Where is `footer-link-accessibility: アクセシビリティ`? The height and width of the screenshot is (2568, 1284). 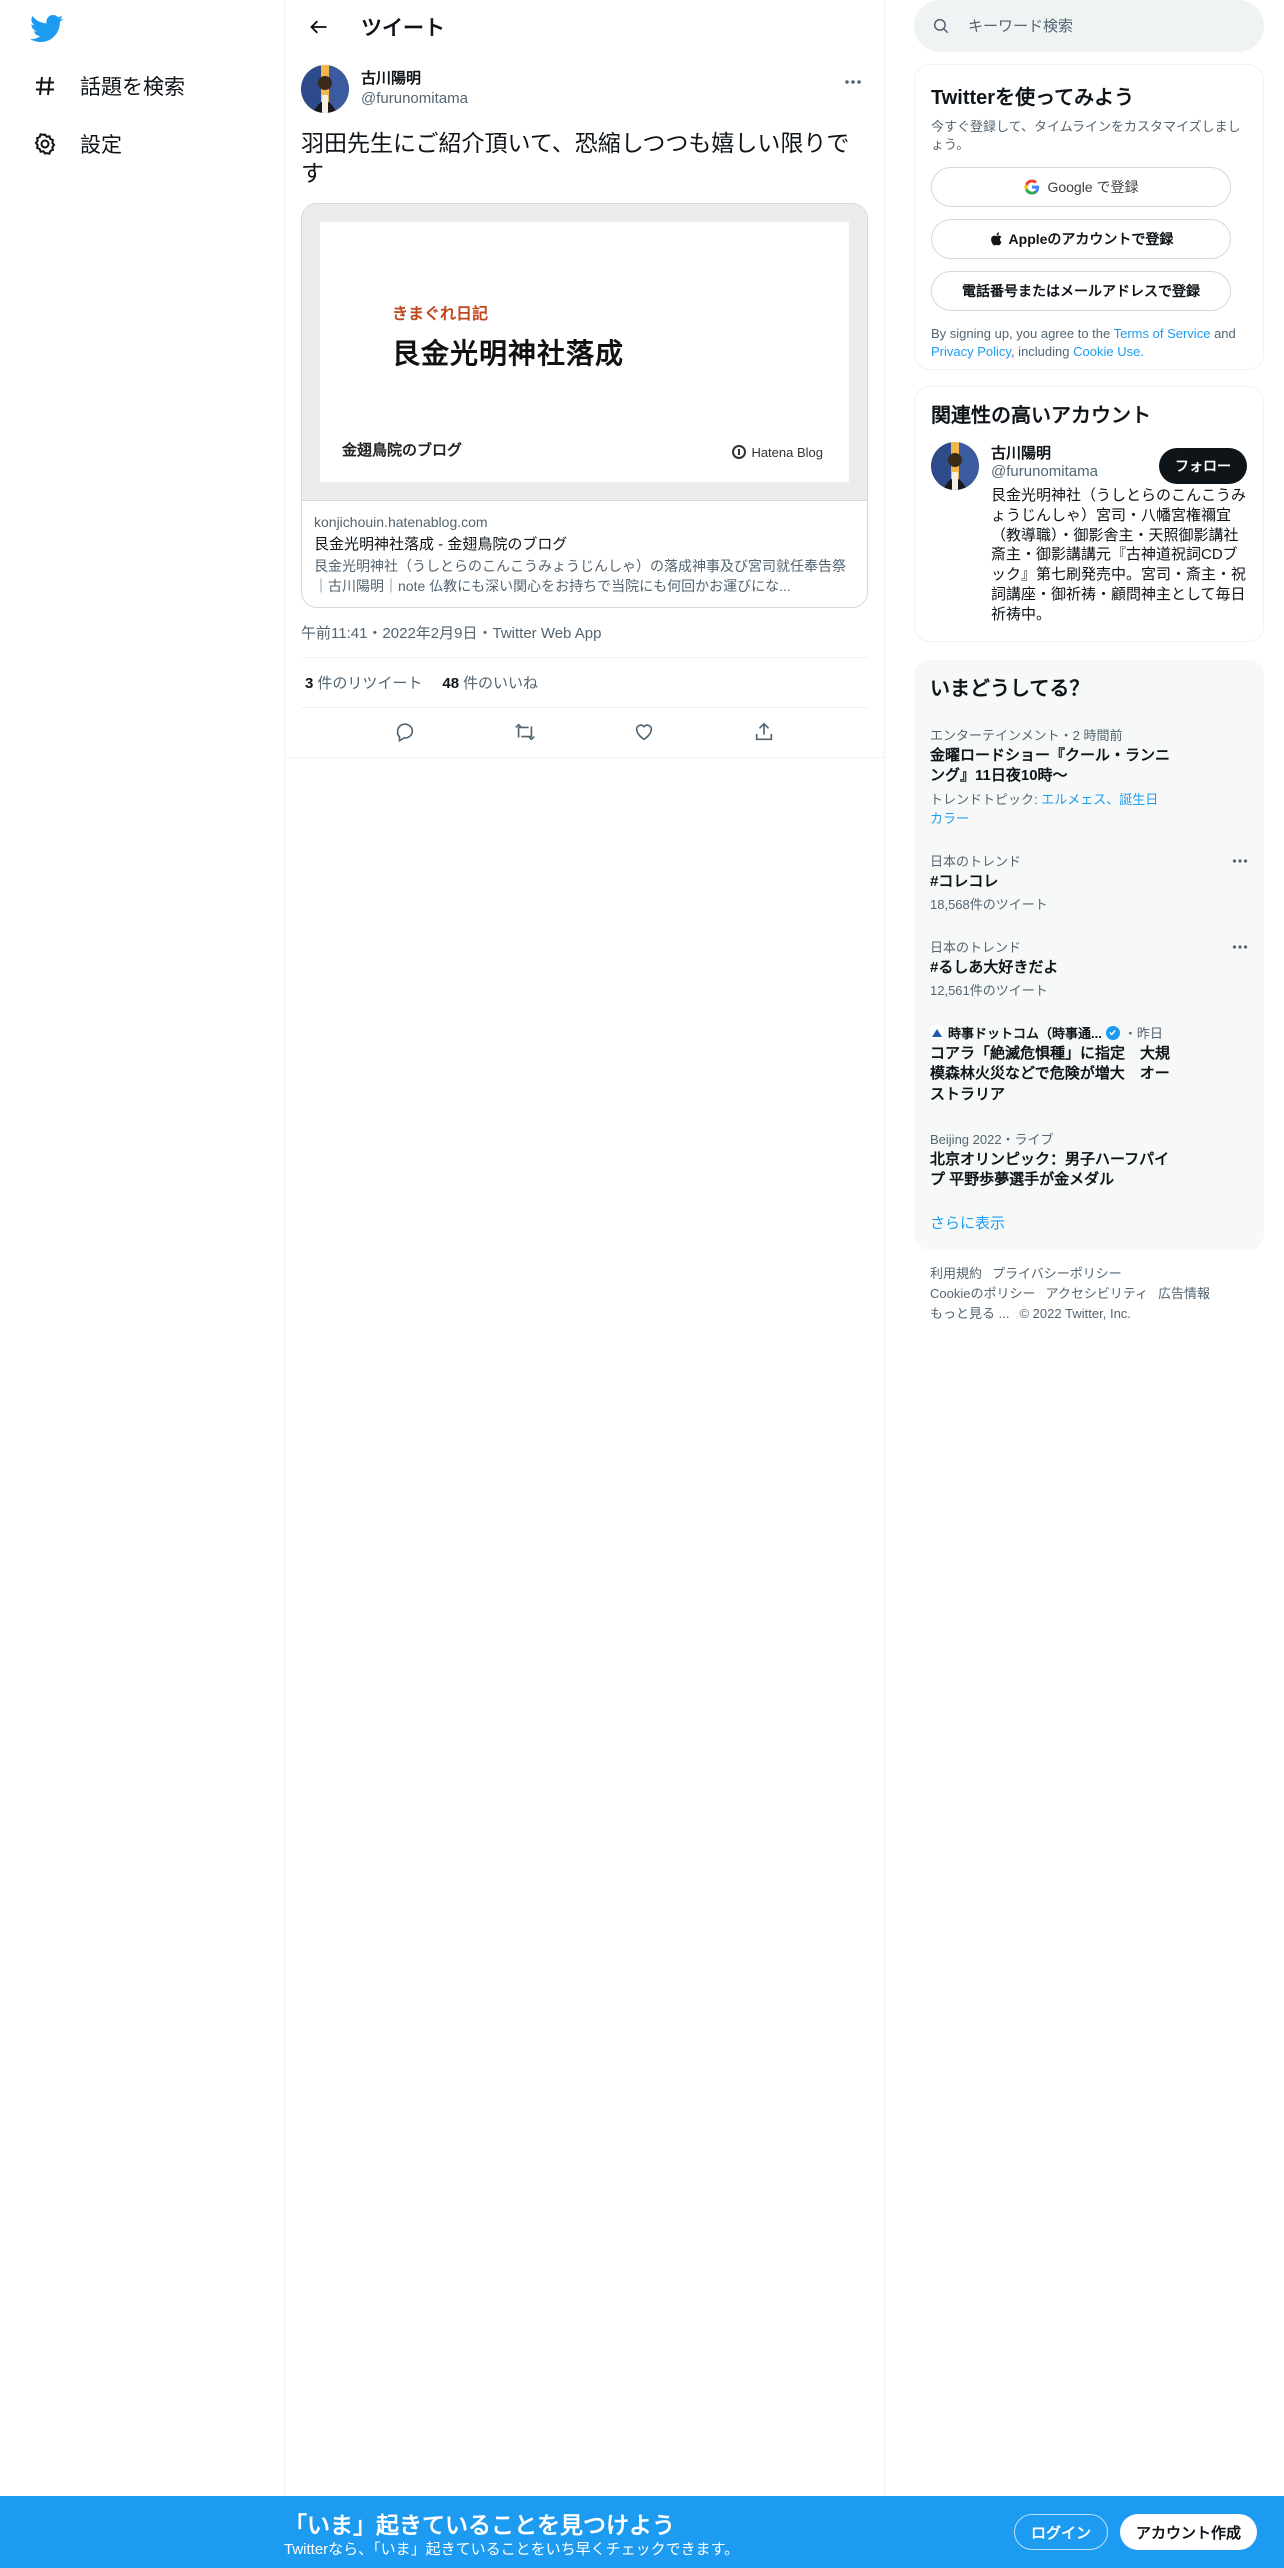 footer-link-accessibility: アクセシビリティ is located at coordinates (1096, 1293).